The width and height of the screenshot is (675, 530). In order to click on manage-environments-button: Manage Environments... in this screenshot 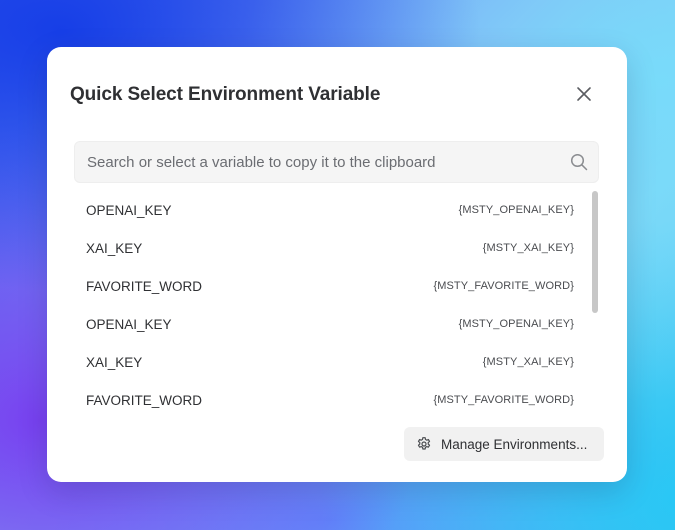, I will do `click(504, 444)`.